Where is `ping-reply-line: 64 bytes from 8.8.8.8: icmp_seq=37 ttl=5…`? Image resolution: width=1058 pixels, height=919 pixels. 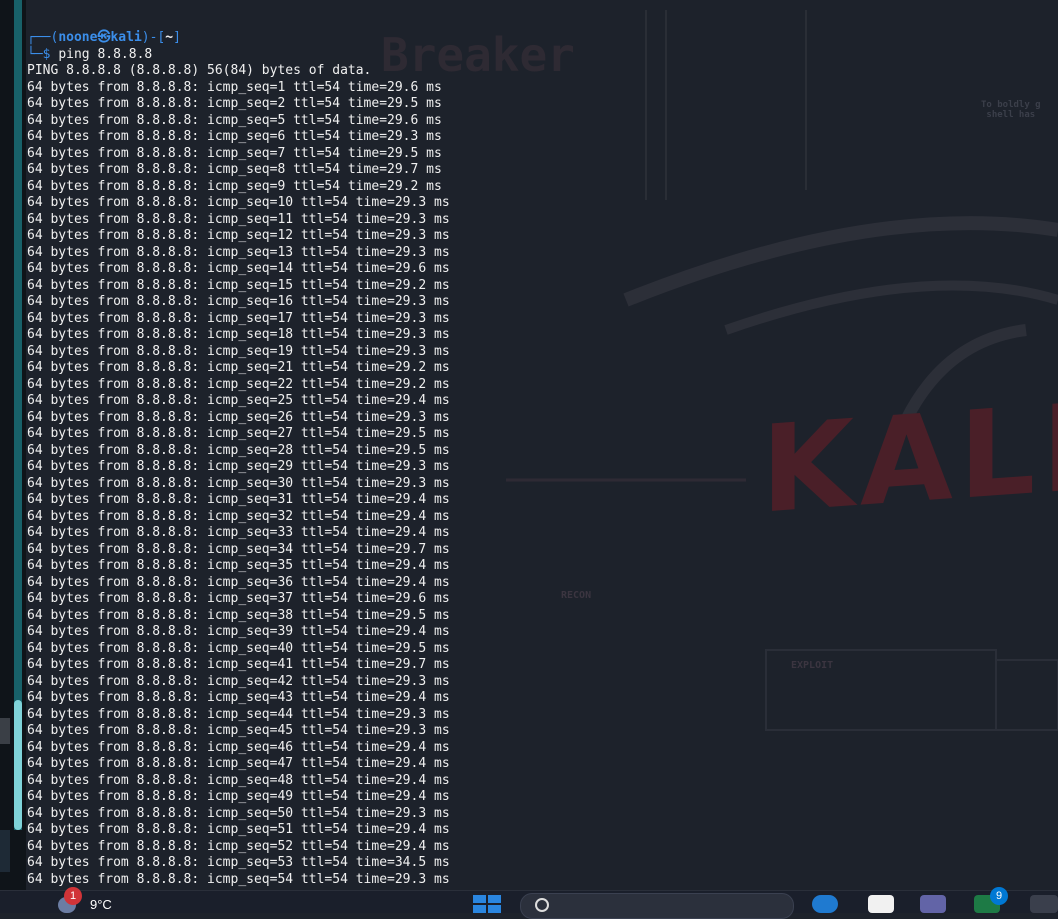 ping-reply-line: 64 bytes from 8.8.8.8: icmp_seq=37 ttl=5… is located at coordinates (238, 598).